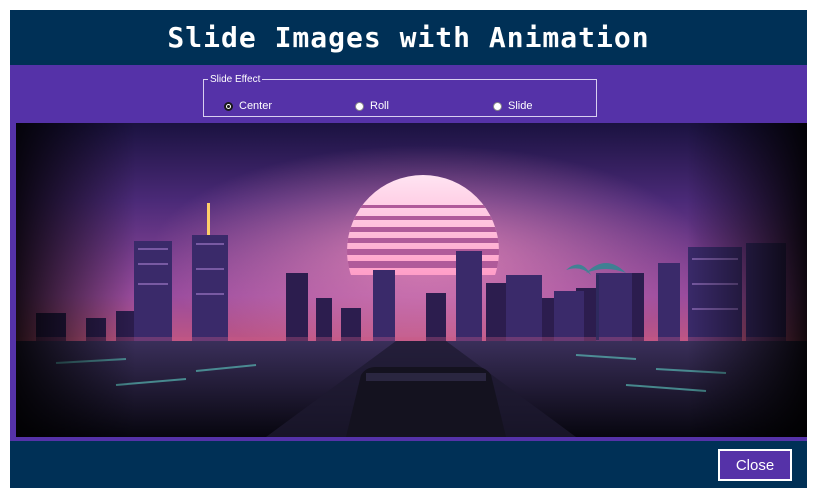  I want to click on window-title: Slide Images with Animation, so click(408, 37).